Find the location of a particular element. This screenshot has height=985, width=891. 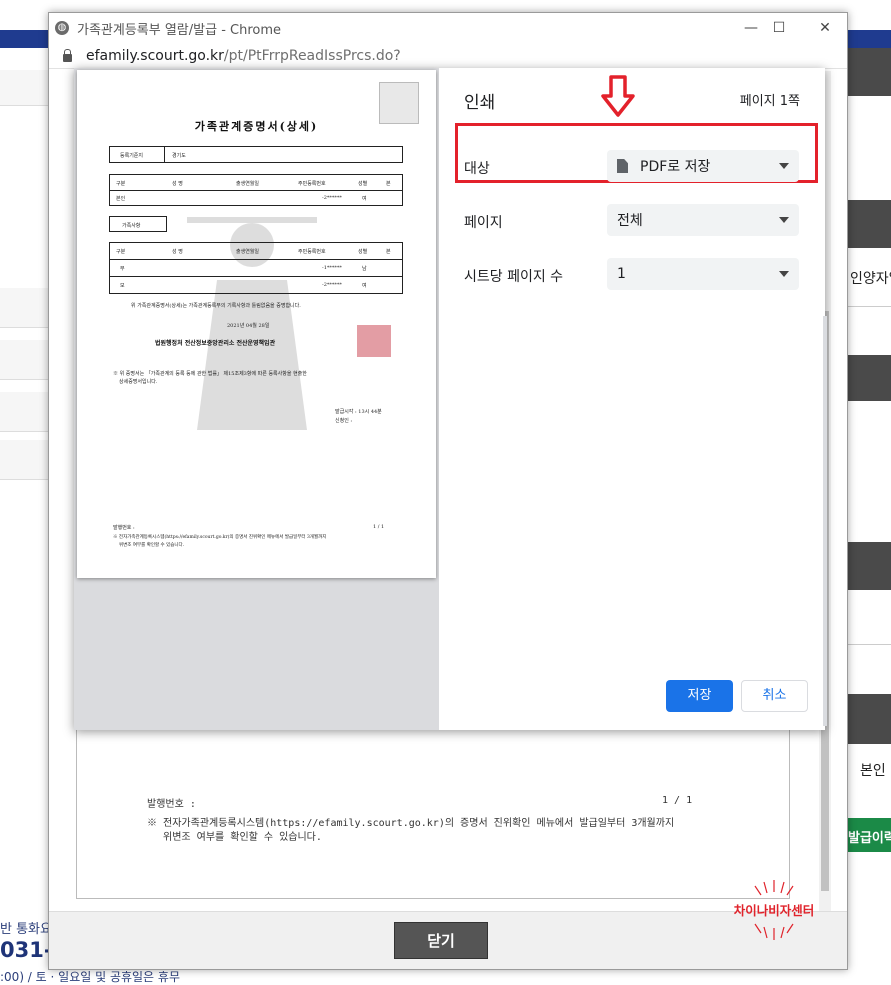

document-icon is located at coordinates (622, 166).